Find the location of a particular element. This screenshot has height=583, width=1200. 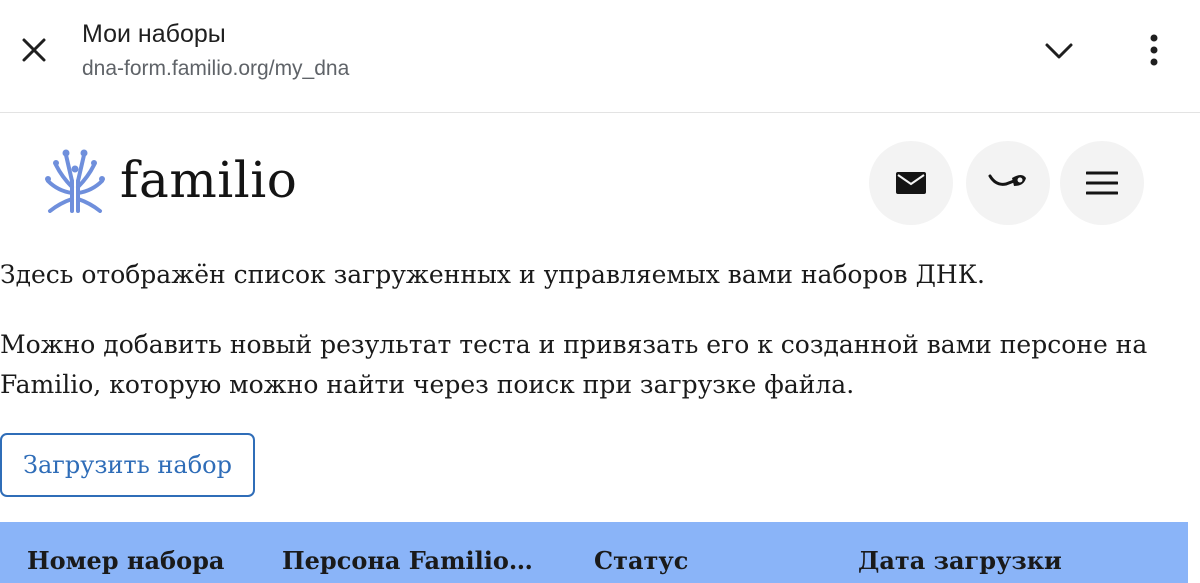

page-url: dna-form.familio.org/my_dna is located at coordinates (216, 68).